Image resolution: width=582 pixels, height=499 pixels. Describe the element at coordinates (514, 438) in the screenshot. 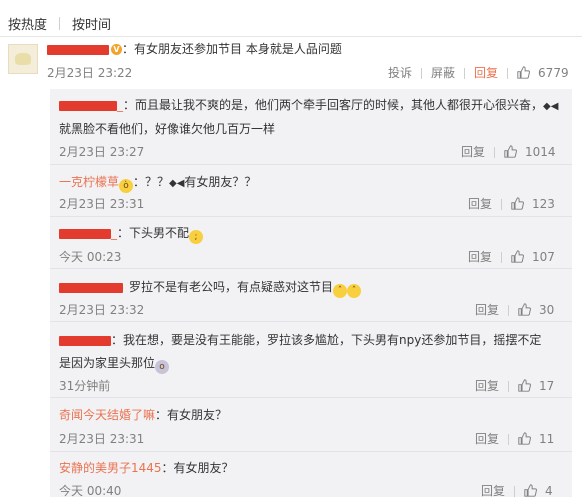

I see `reply-actions: 回复 11` at that location.